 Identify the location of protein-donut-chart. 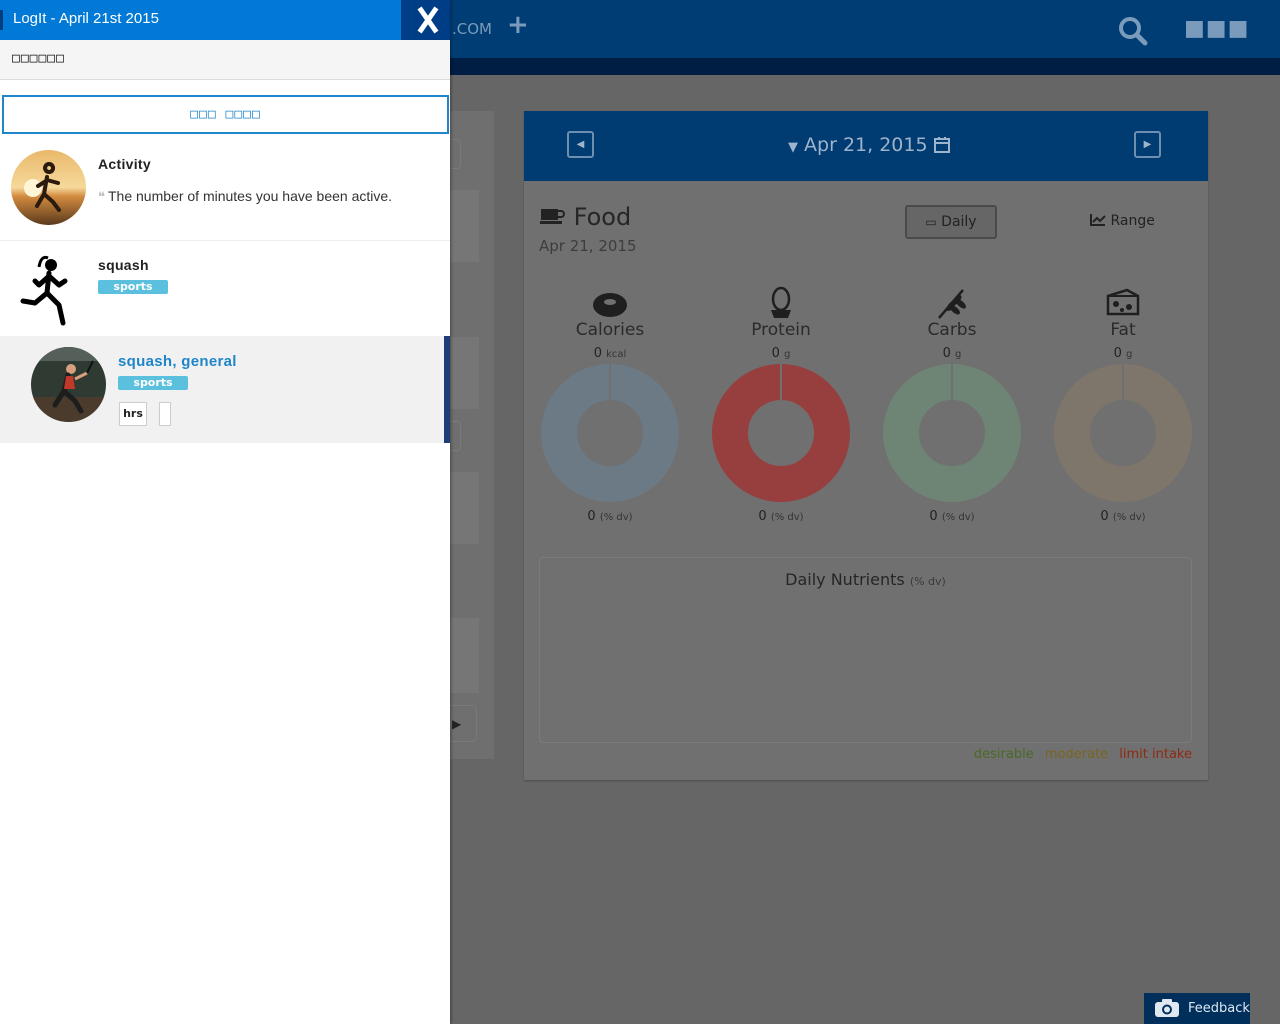
(781, 433).